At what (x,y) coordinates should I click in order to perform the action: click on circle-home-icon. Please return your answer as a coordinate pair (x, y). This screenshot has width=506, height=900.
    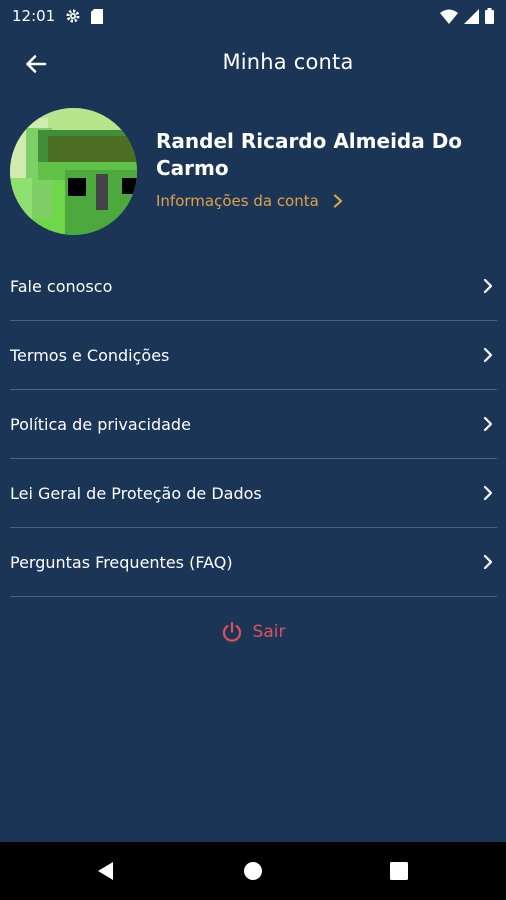
    Looking at the image, I should click on (253, 871).